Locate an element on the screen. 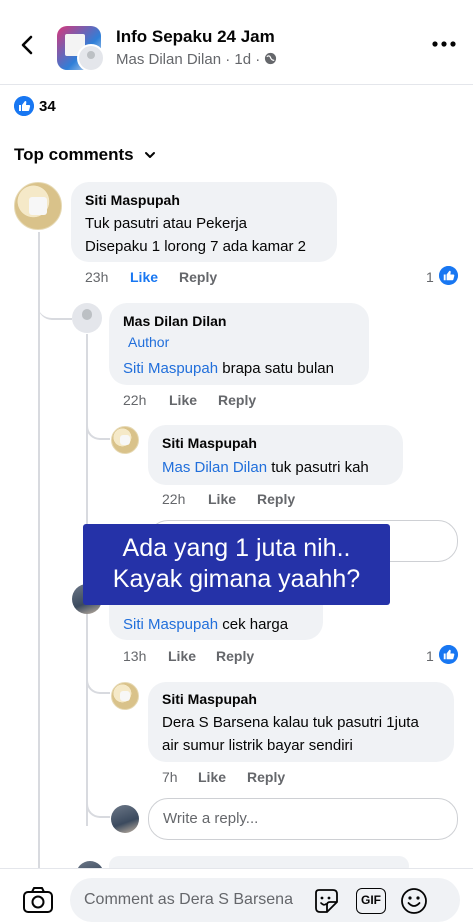 The width and height of the screenshot is (473, 923). back-arrow-icon is located at coordinates (28, 45).